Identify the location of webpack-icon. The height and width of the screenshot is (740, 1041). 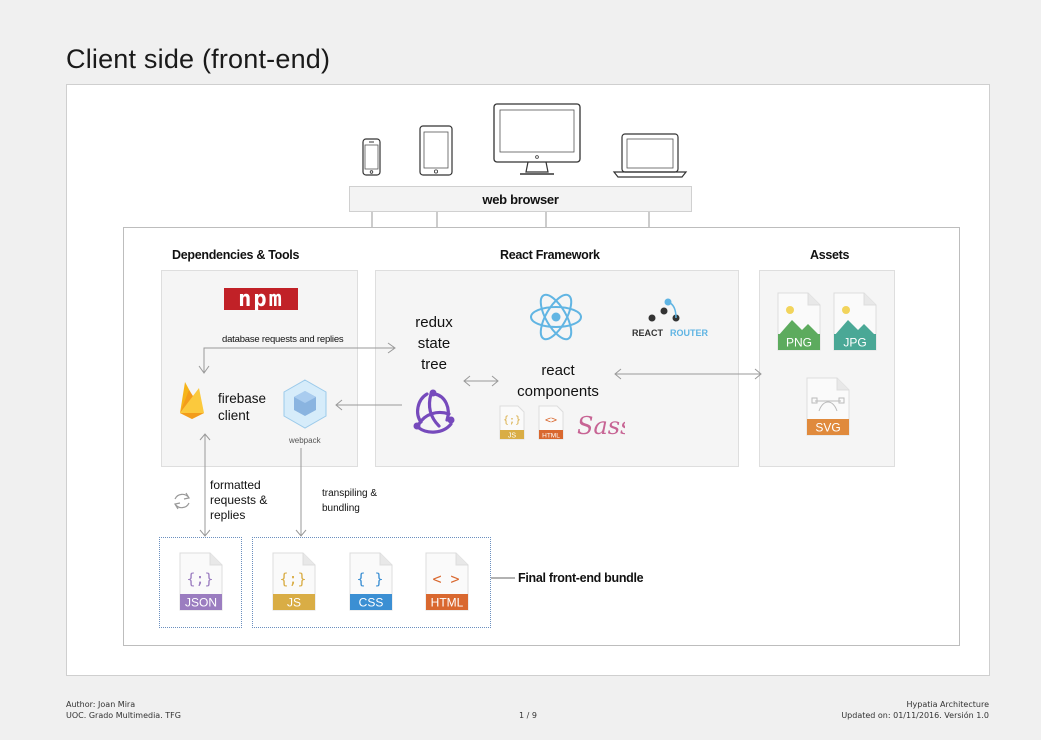
(305, 404).